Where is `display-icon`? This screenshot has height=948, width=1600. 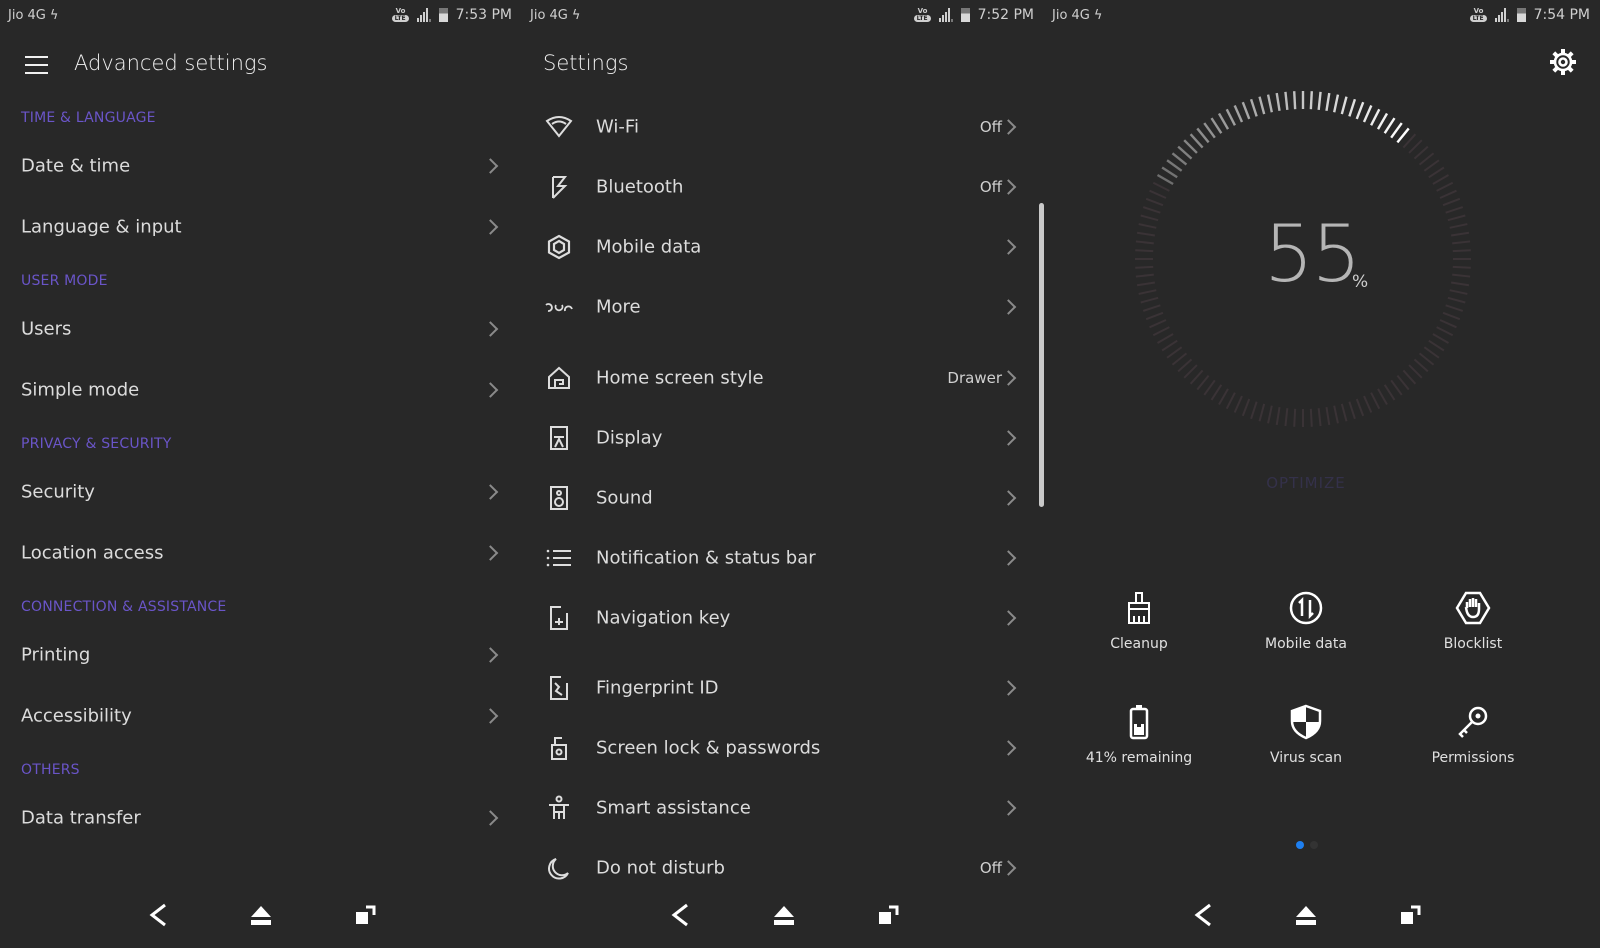
display-icon is located at coordinates (559, 438).